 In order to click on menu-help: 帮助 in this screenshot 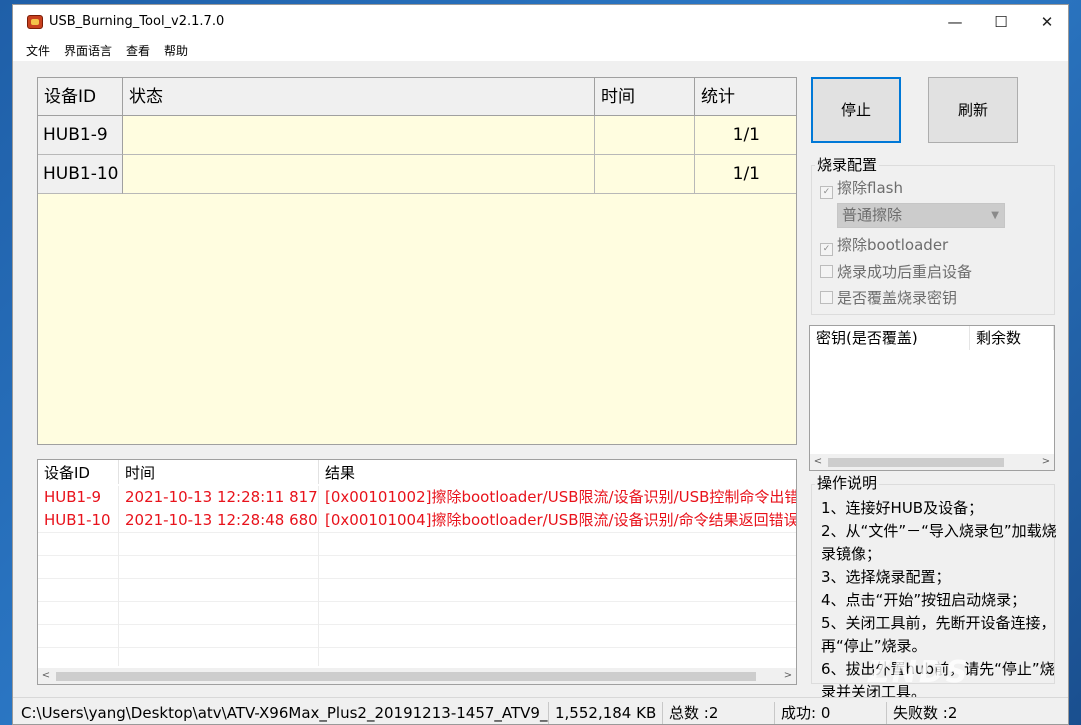, I will do `click(176, 50)`.